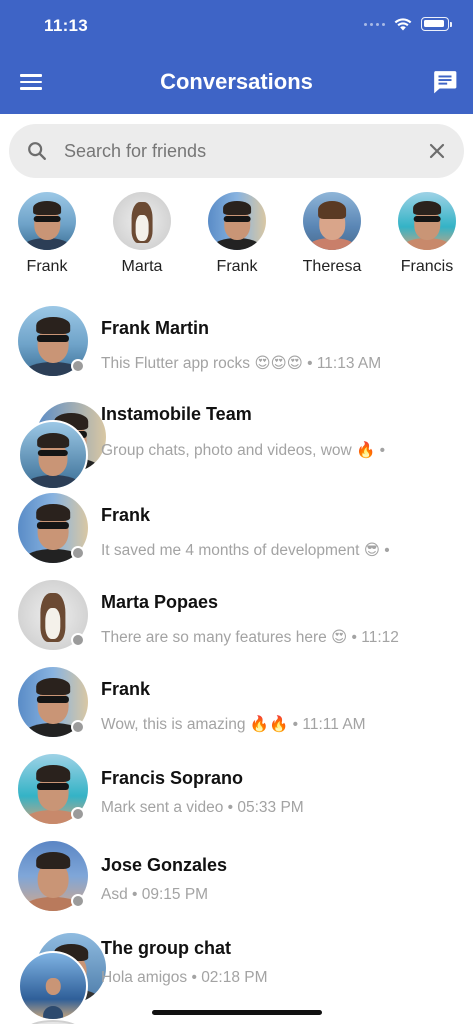 The image size is (473, 1024). What do you see at coordinates (374, 24) in the screenshot?
I see `signal-icon` at bounding box center [374, 24].